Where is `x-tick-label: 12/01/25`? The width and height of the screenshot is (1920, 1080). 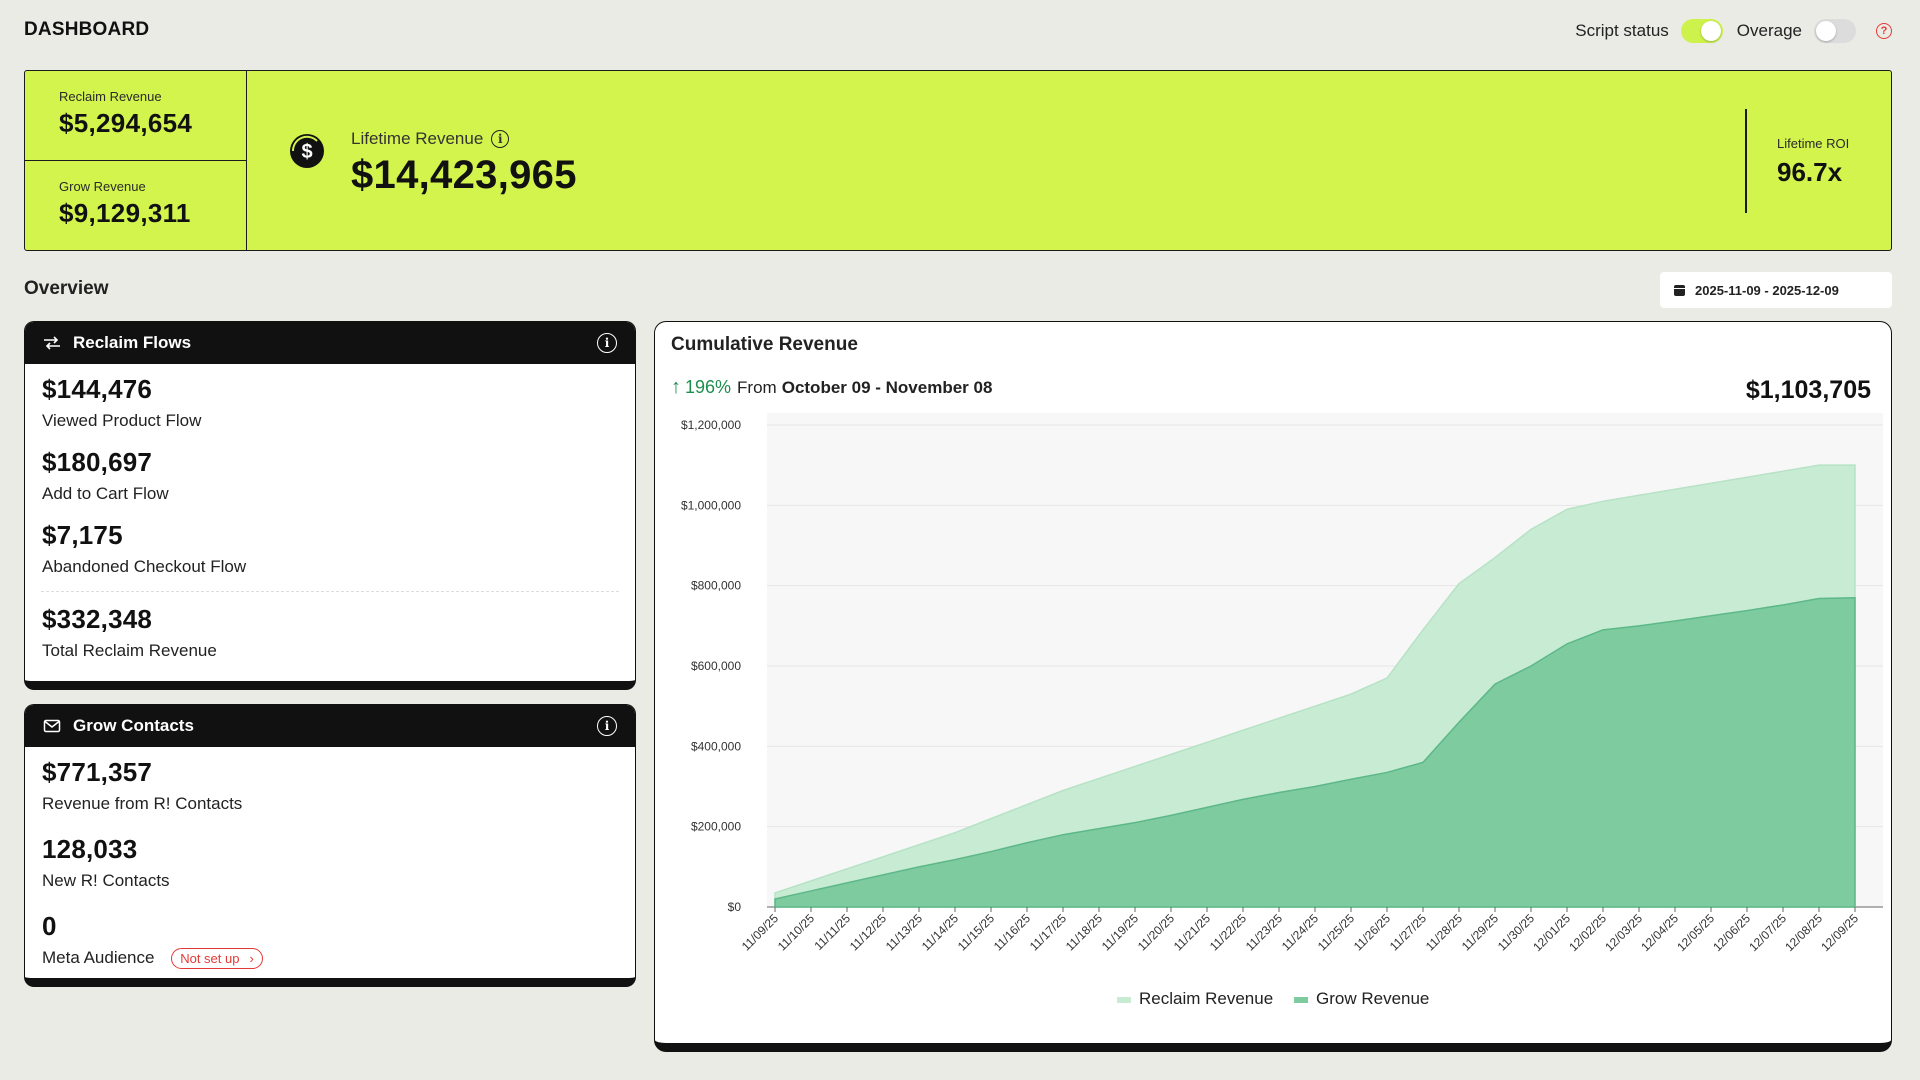
x-tick-label: 12/01/25 is located at coordinates (1551, 932).